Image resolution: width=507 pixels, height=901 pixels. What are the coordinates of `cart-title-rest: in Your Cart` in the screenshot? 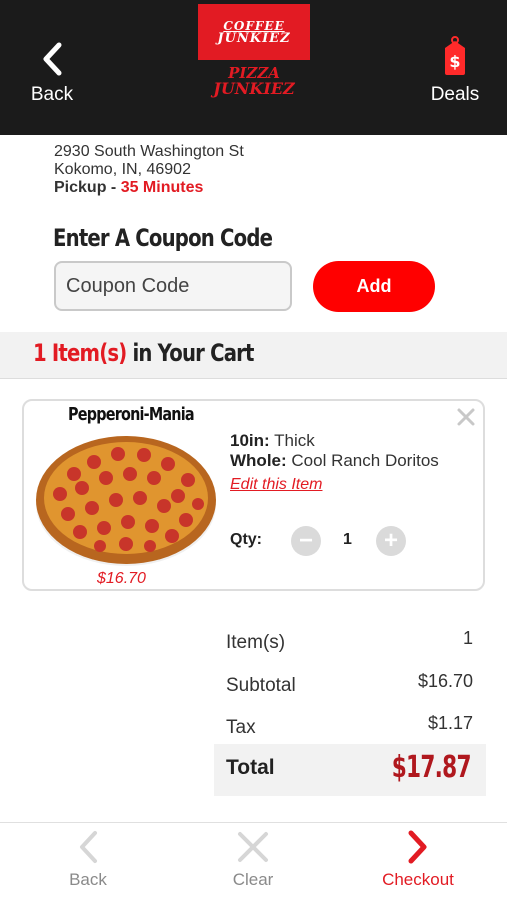 It's located at (190, 353).